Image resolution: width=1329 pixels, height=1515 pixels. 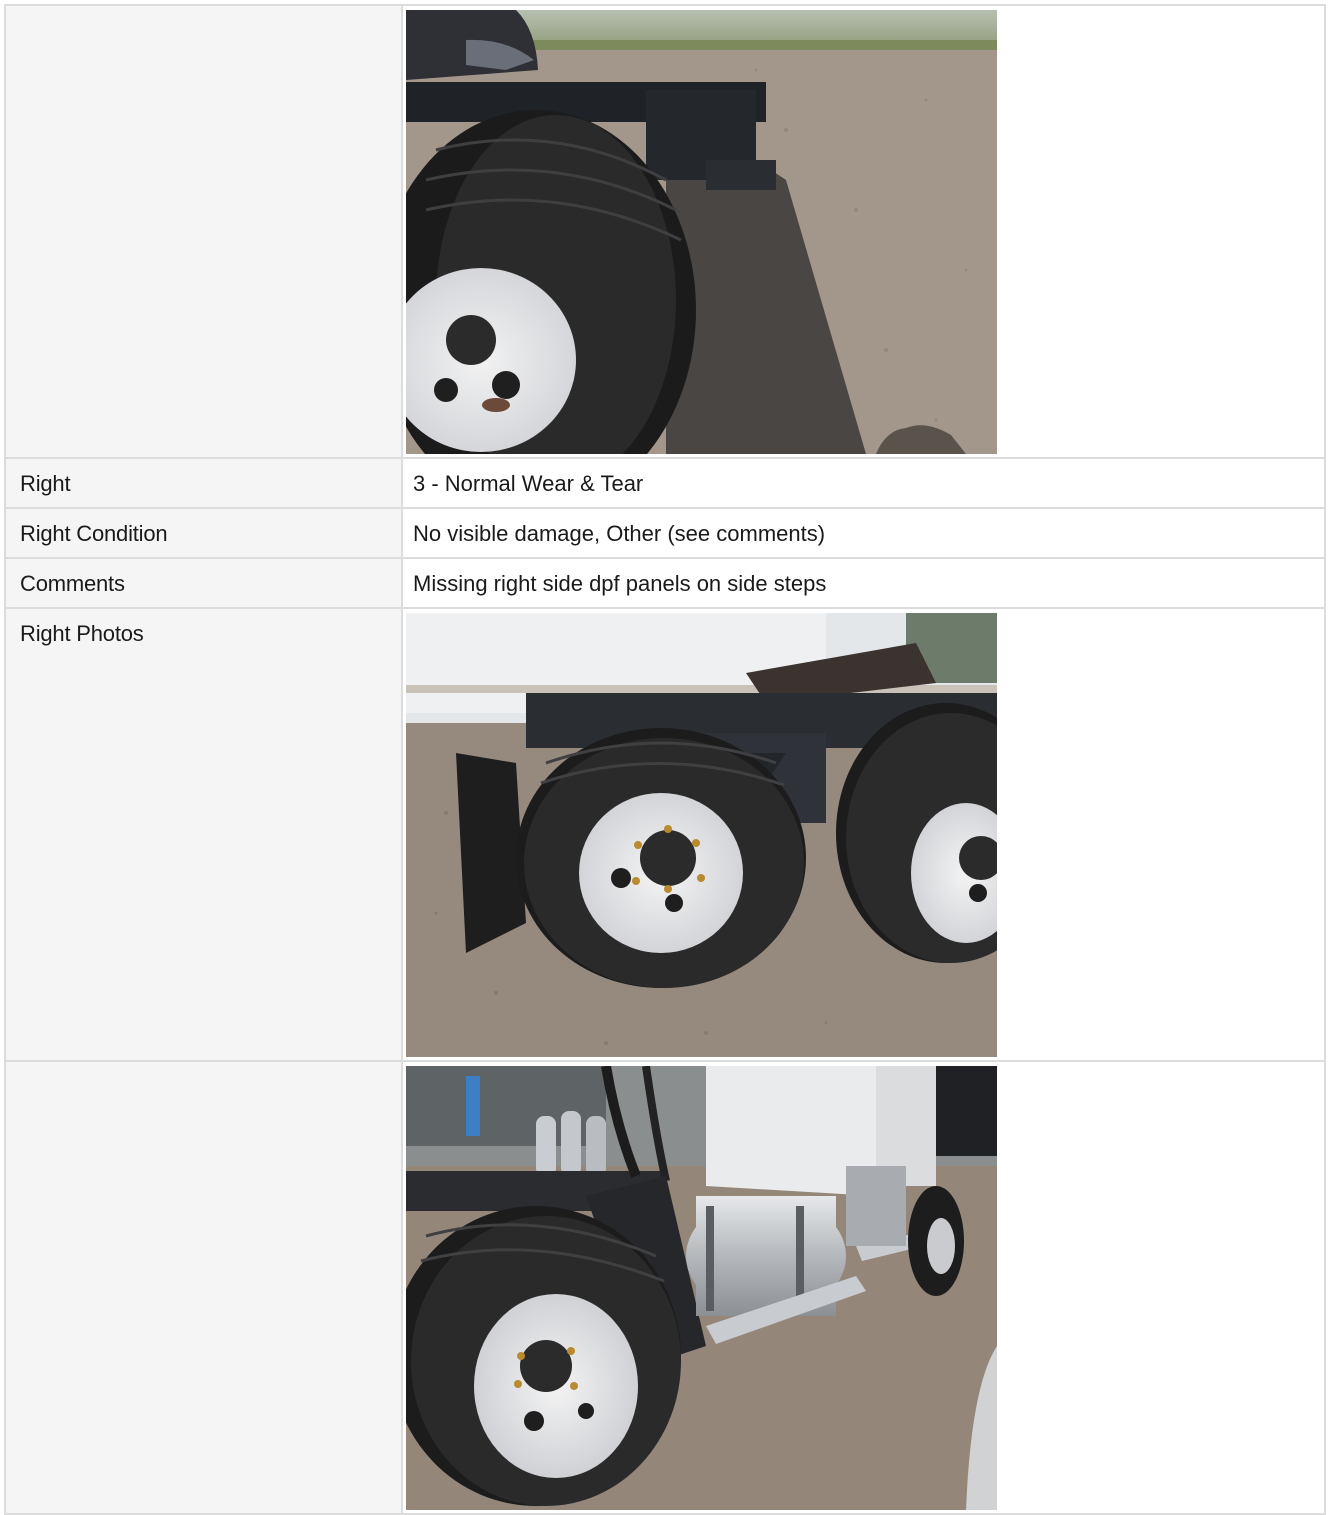 I want to click on row-label-comments: Comments, so click(x=203, y=583).